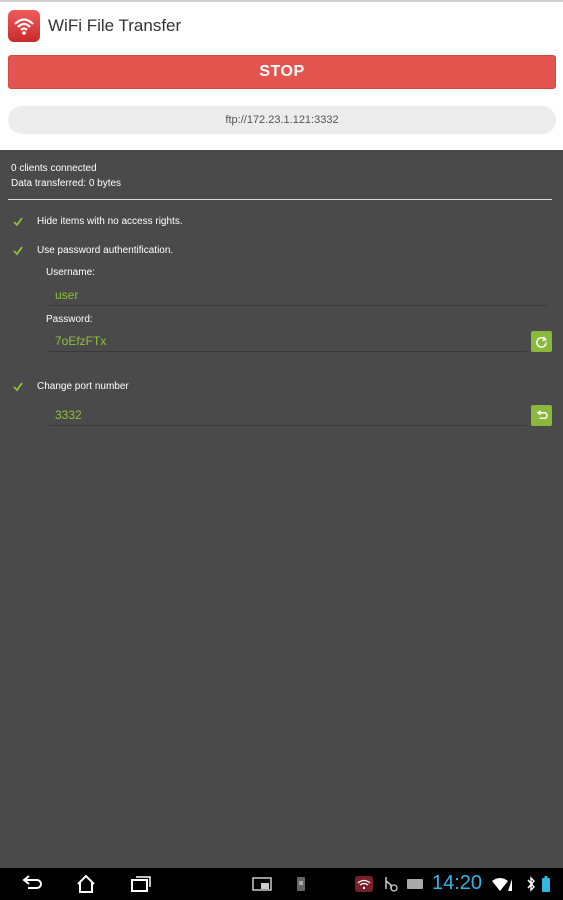 The image size is (563, 900). What do you see at coordinates (115, 25) in the screenshot?
I see `app-title: WiFi File Transfer` at bounding box center [115, 25].